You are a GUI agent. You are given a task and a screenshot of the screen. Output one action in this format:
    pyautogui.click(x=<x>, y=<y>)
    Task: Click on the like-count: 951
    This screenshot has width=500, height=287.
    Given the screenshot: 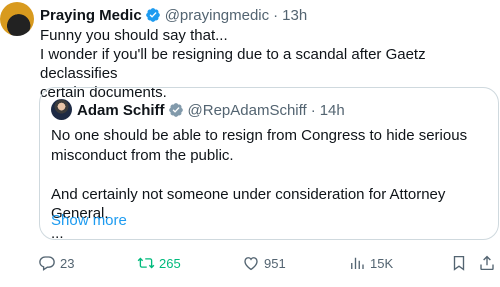 What is the action you would take?
    pyautogui.click(x=275, y=263)
    